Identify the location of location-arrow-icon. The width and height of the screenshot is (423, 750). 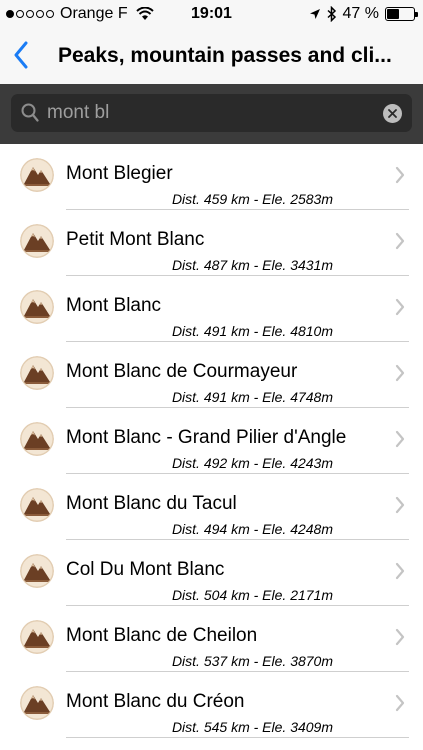
(314, 14).